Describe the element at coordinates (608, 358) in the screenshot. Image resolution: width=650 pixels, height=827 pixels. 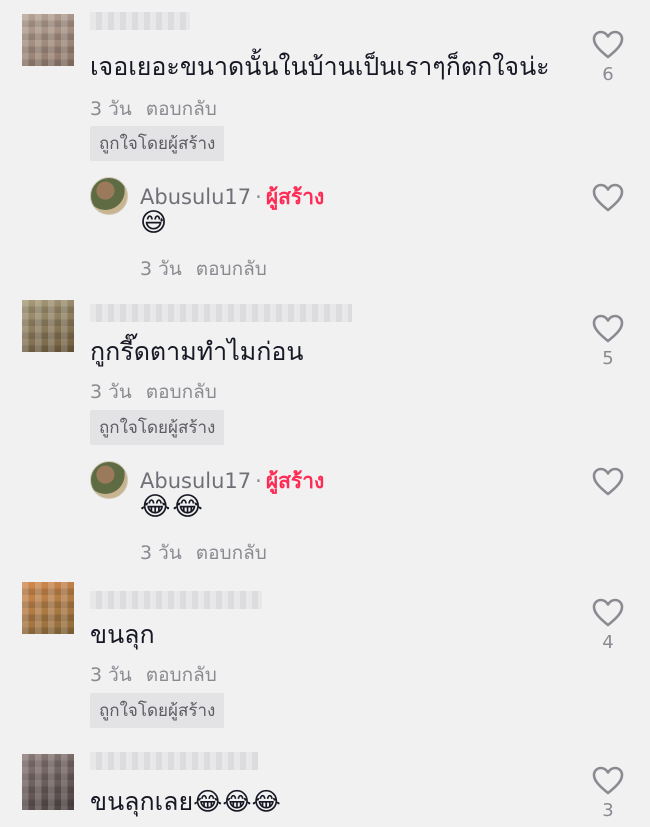
I see `like-count: 5` at that location.